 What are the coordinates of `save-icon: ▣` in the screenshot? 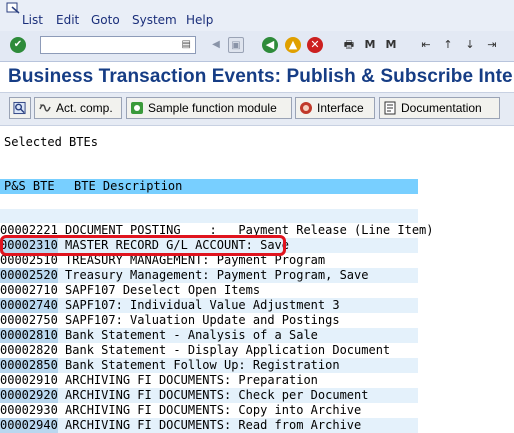 It's located at (236, 45).